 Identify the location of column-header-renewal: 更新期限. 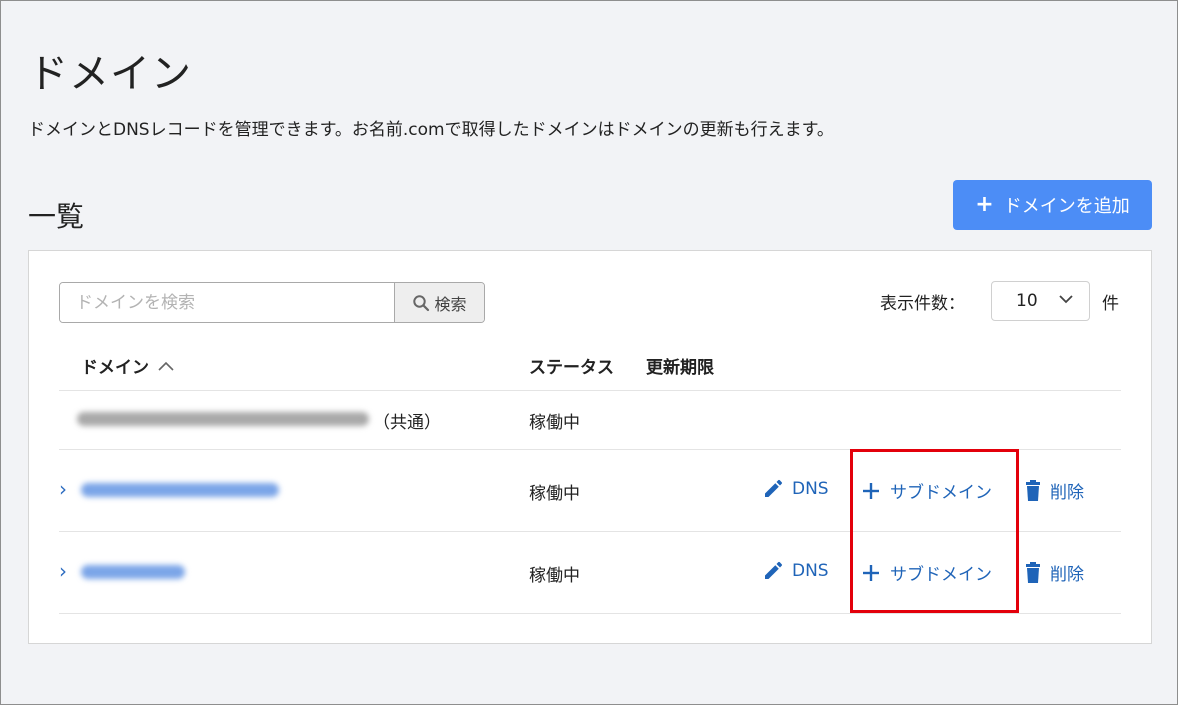
(680, 365).